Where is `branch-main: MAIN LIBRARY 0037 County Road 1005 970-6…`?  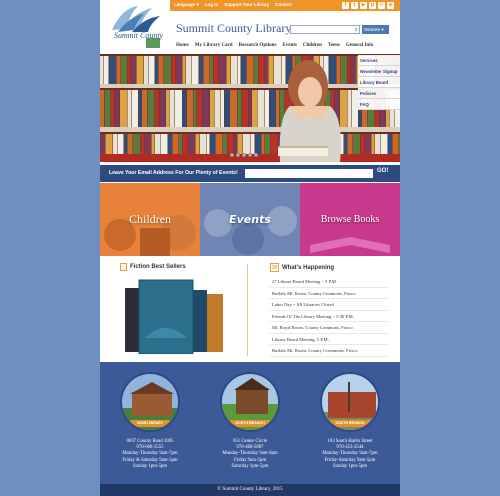
branch-main: MAIN LIBRARY 0037 County Road 1005 970-6… is located at coordinates (150, 421).